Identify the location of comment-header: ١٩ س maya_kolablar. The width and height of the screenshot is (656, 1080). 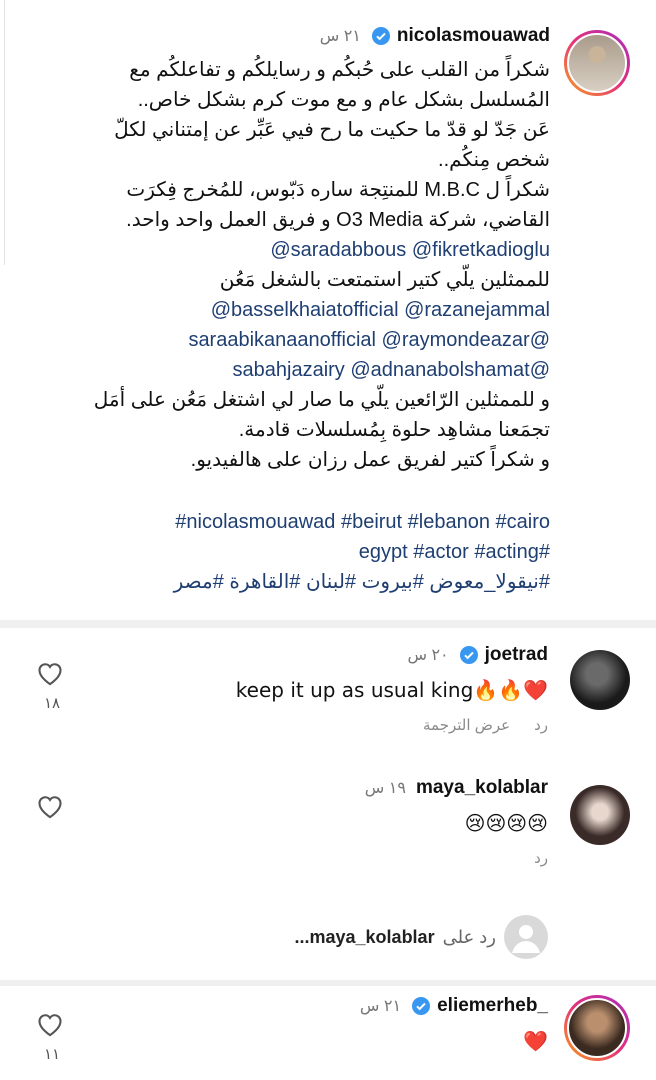
(456, 788).